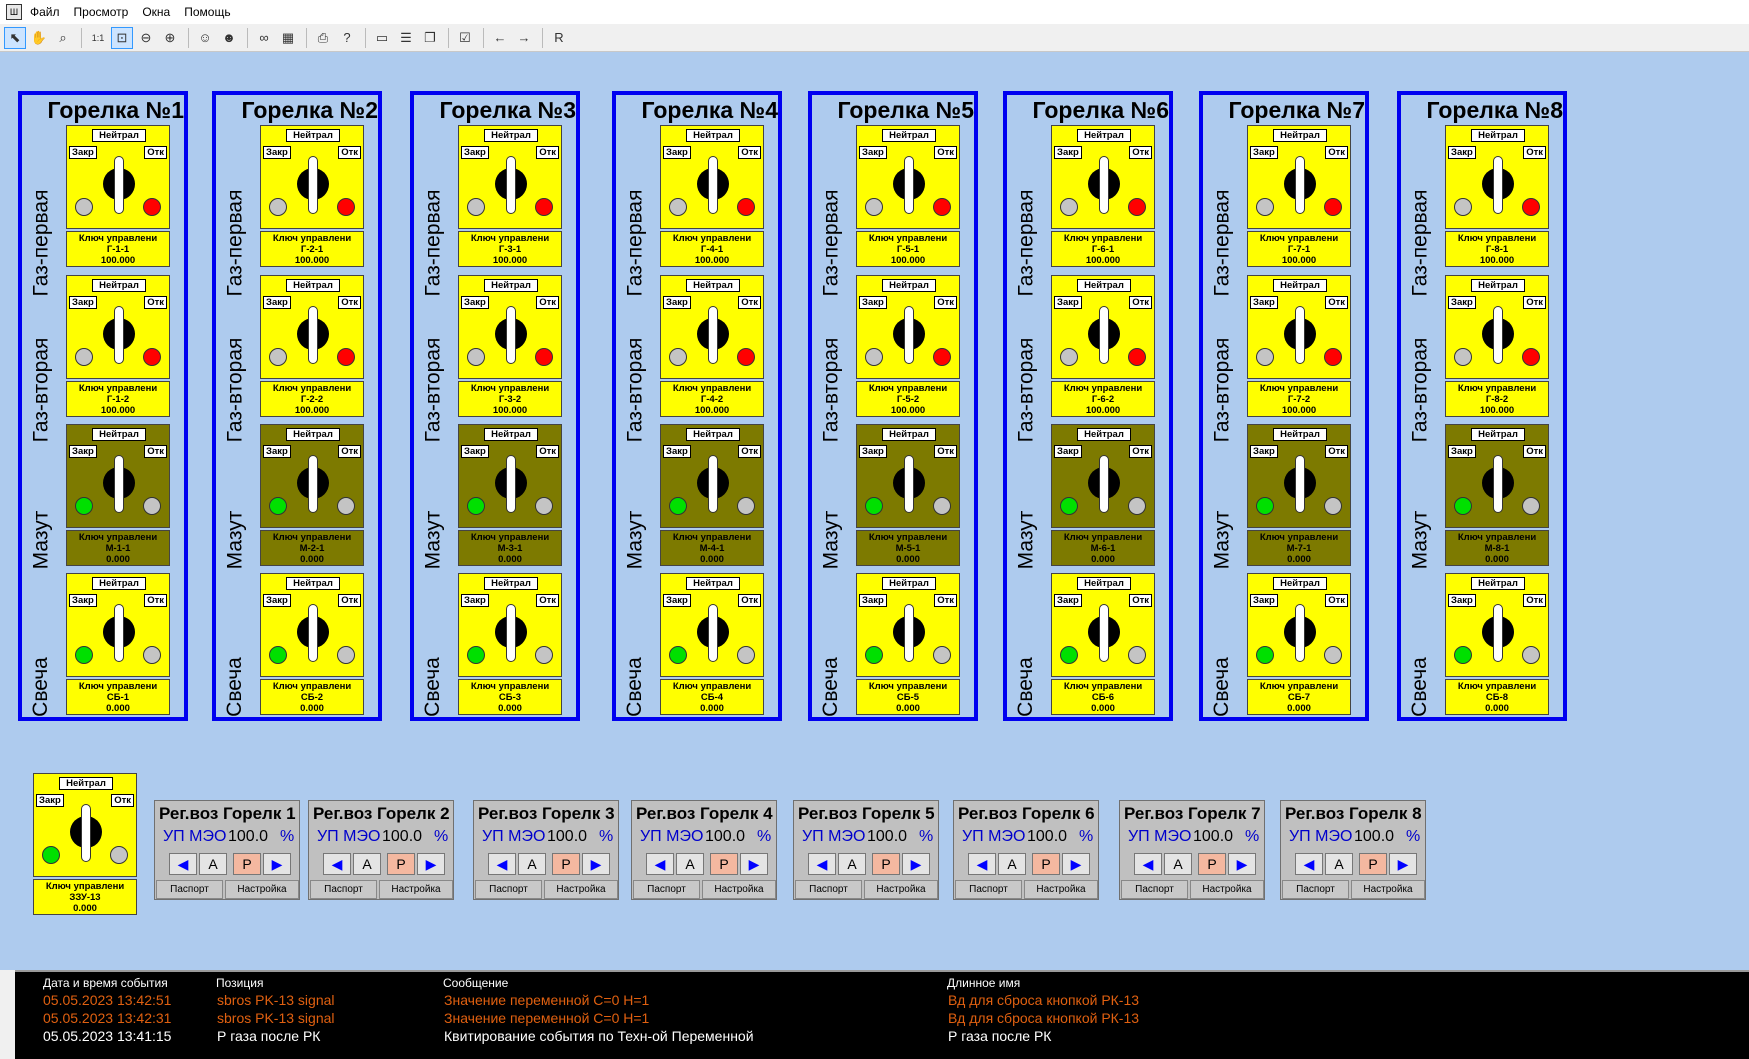 The image size is (1749, 1059). I want to click on user-icon: ☻, so click(229, 38).